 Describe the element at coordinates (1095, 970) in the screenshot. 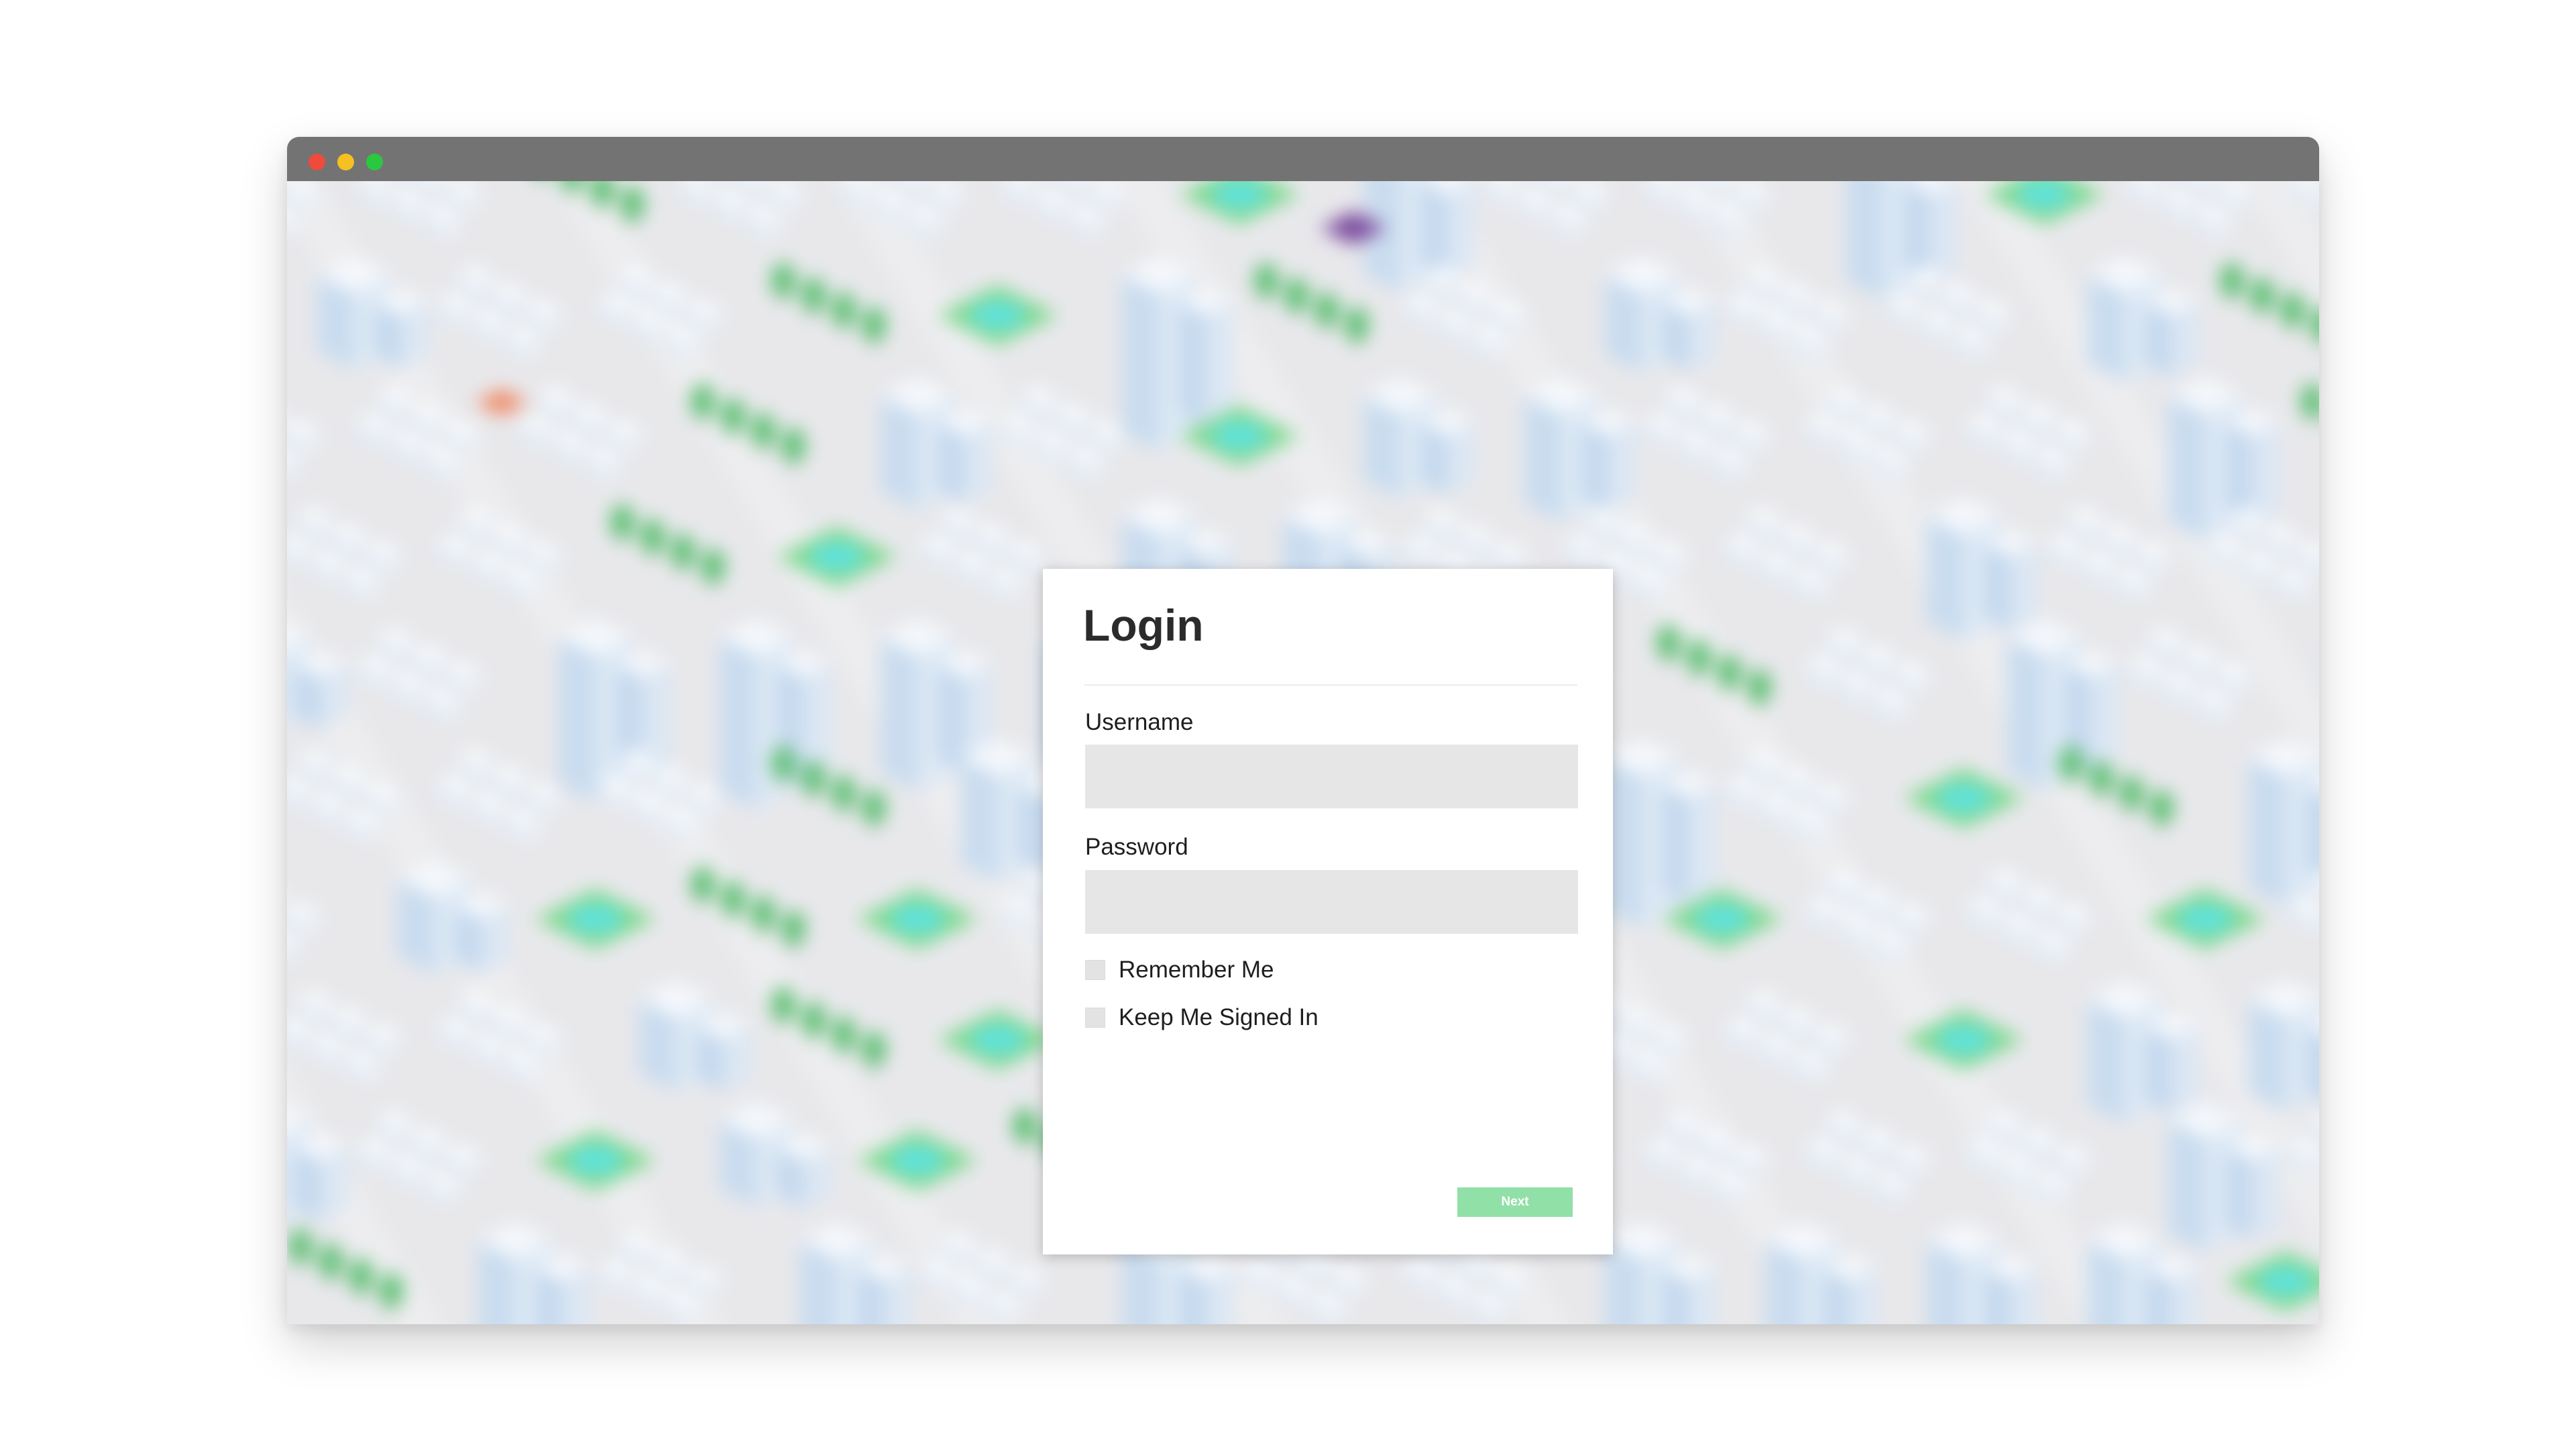

I see `remember-me-checkbox` at that location.